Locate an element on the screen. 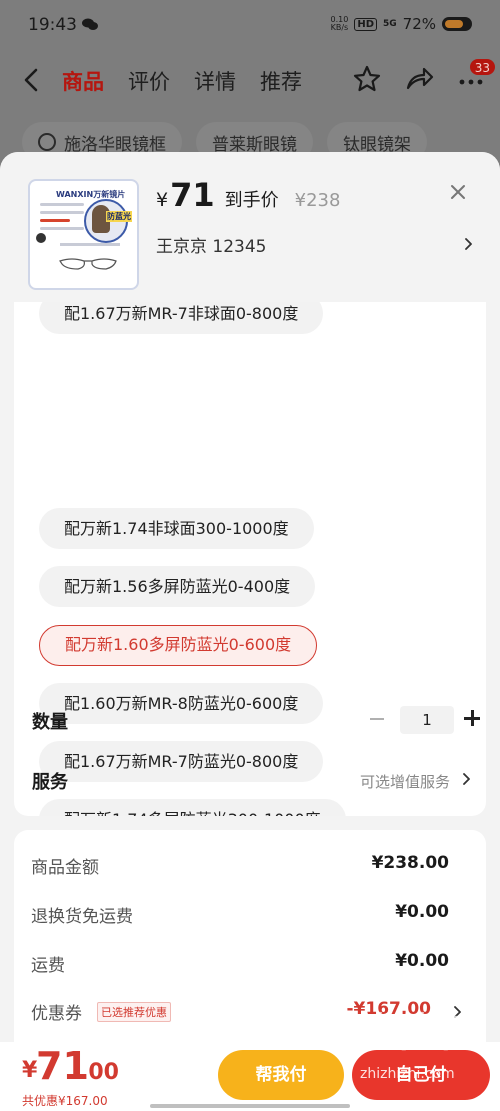  home-indicator is located at coordinates (250, 1106).